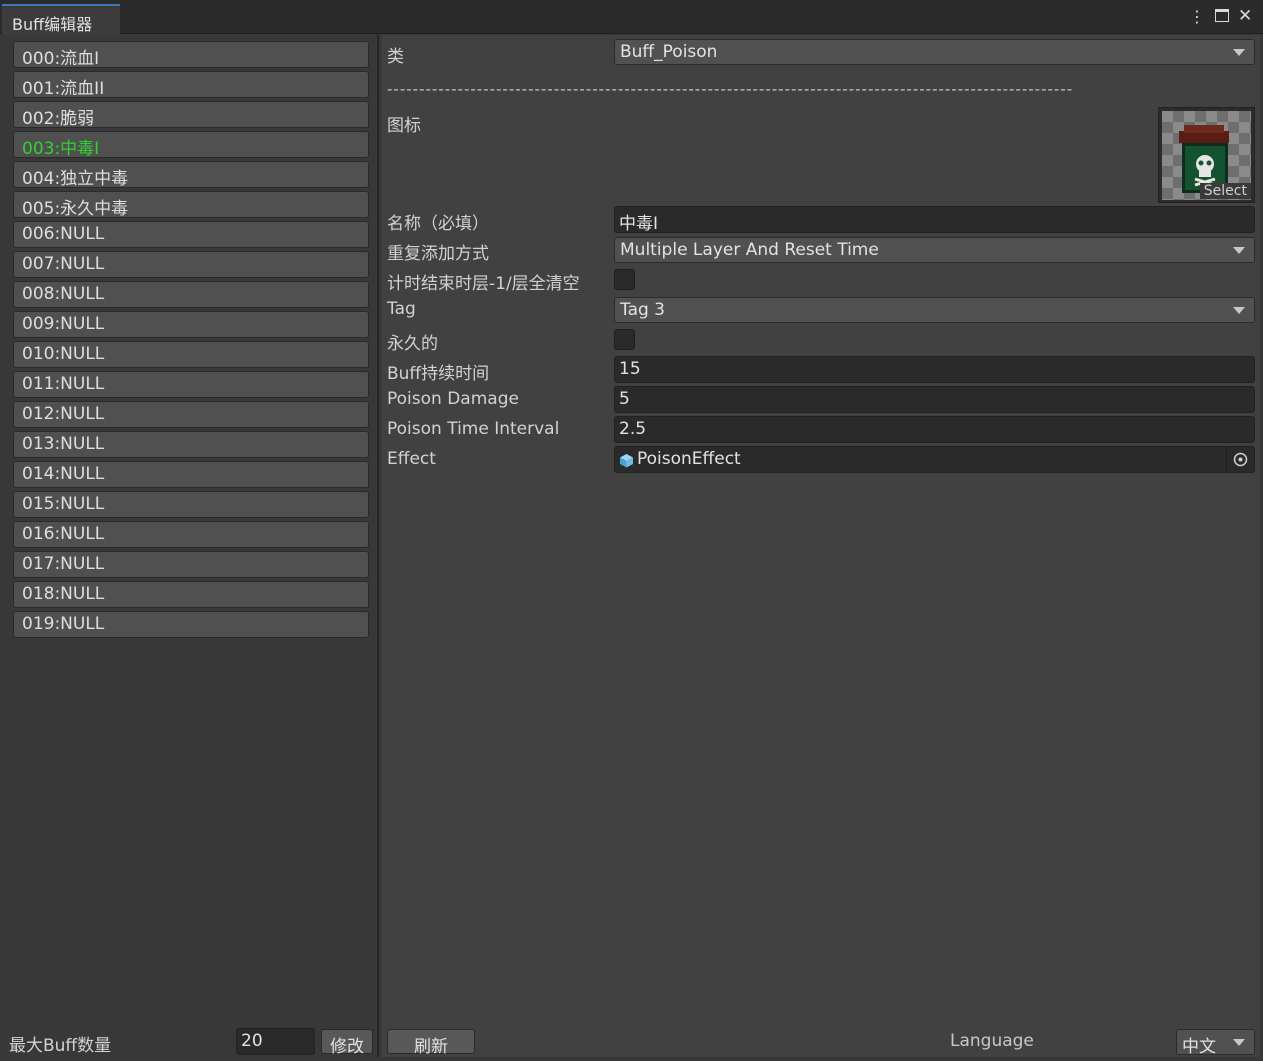 Image resolution: width=1263 pixels, height=1061 pixels. I want to click on buff-list-item-label: 006:NULL, so click(63, 234).